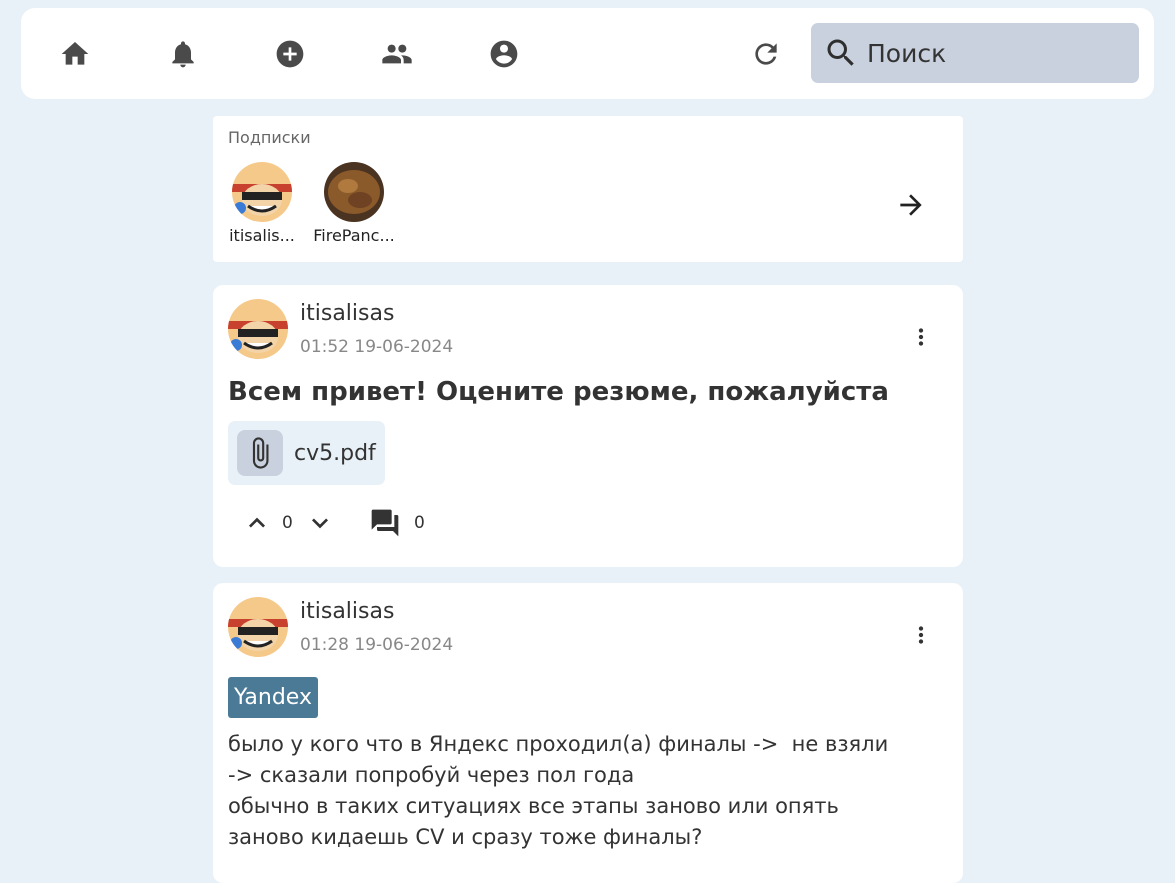 Image resolution: width=1175 pixels, height=883 pixels. I want to click on vote-count: 0, so click(287, 523).